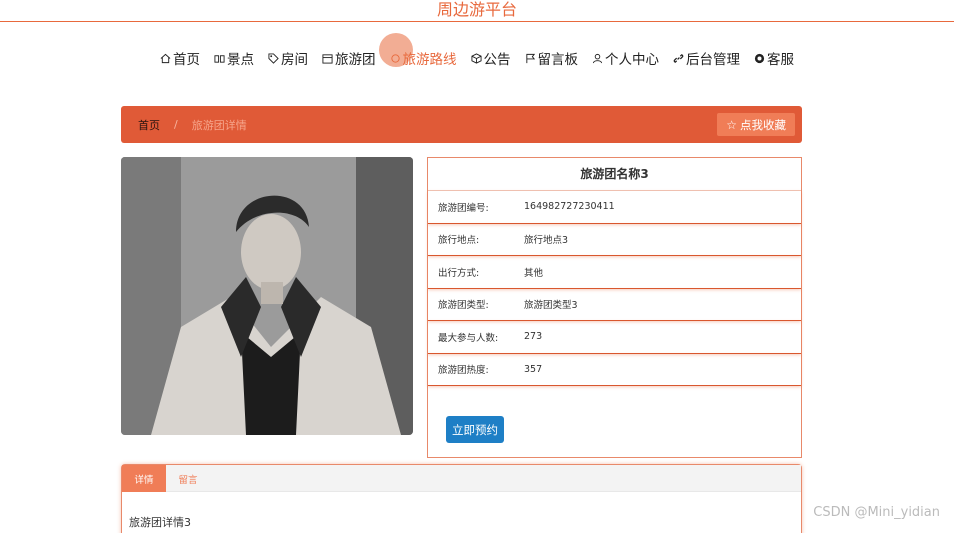 This screenshot has height=533, width=954. Describe the element at coordinates (678, 58) in the screenshot. I see `link-icon` at that location.